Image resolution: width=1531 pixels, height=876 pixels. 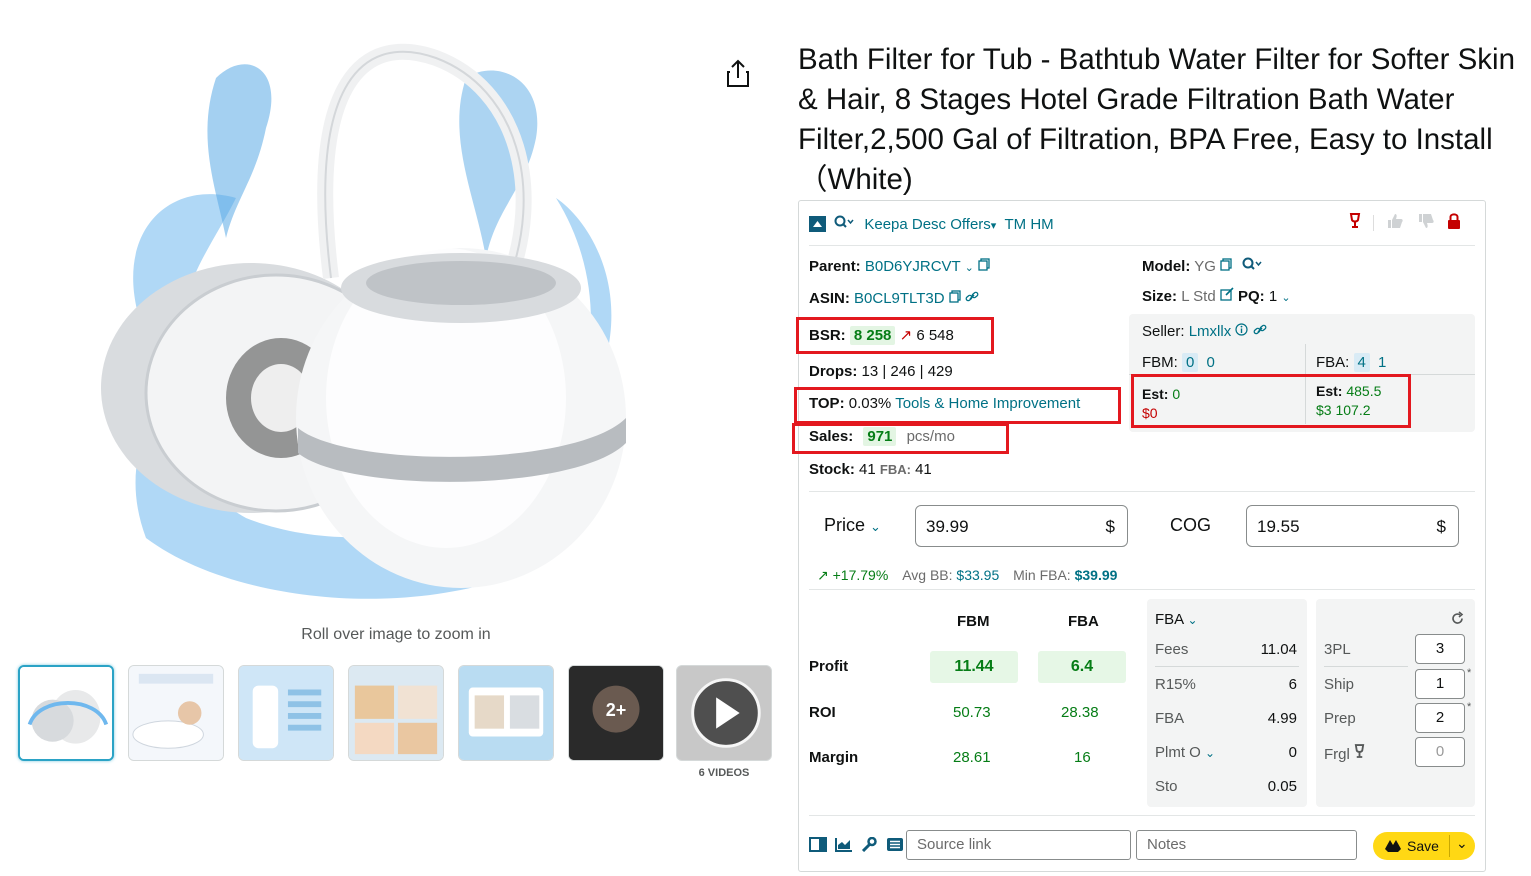 I want to click on trend-up-icon: ↗, so click(x=823, y=575).